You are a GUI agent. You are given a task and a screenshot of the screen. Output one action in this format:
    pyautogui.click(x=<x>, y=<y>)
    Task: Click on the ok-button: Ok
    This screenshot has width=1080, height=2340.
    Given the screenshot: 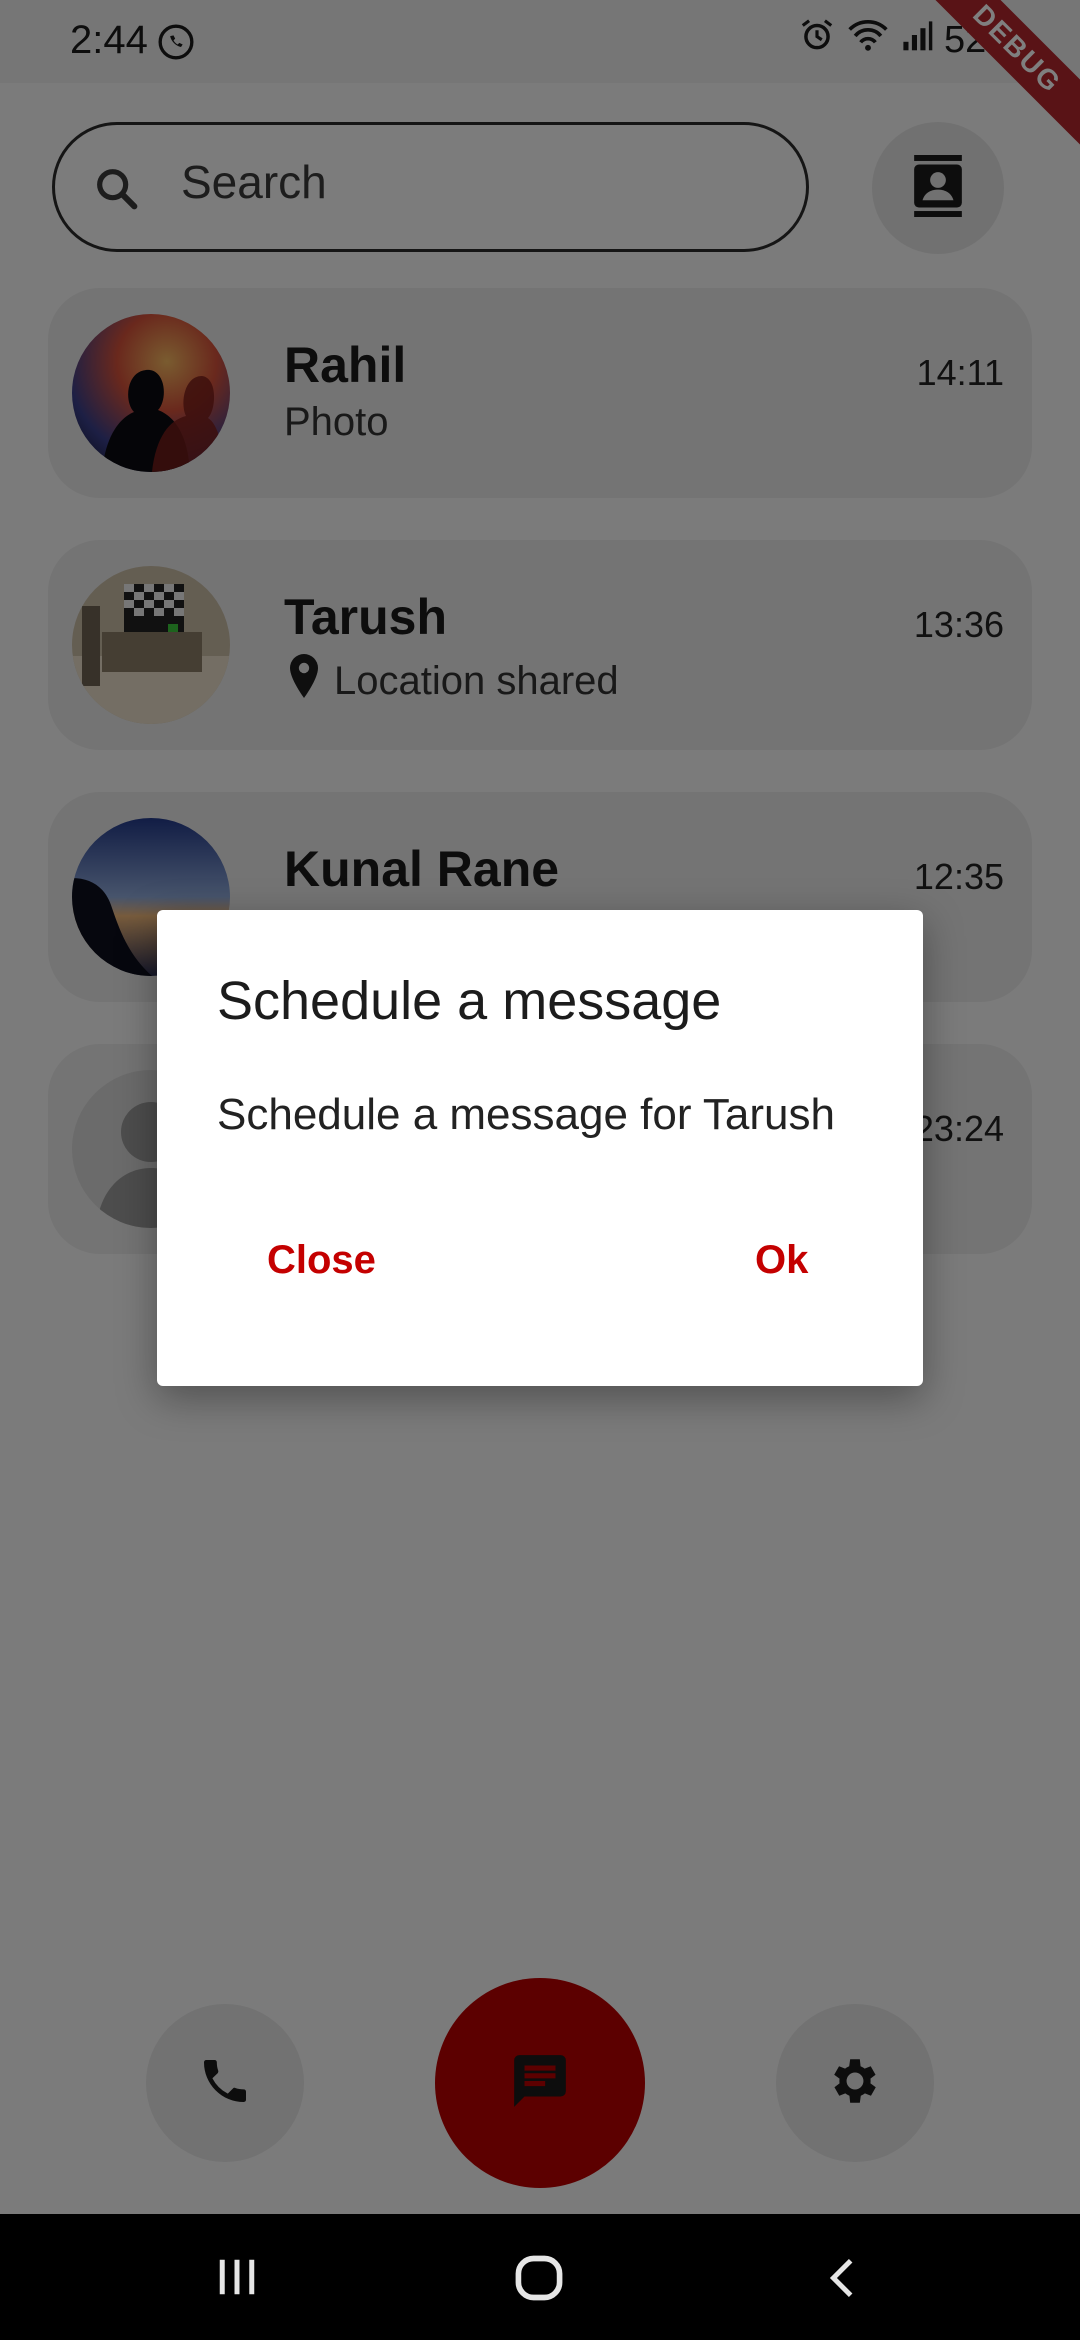 What is the action you would take?
    pyautogui.click(x=781, y=1260)
    